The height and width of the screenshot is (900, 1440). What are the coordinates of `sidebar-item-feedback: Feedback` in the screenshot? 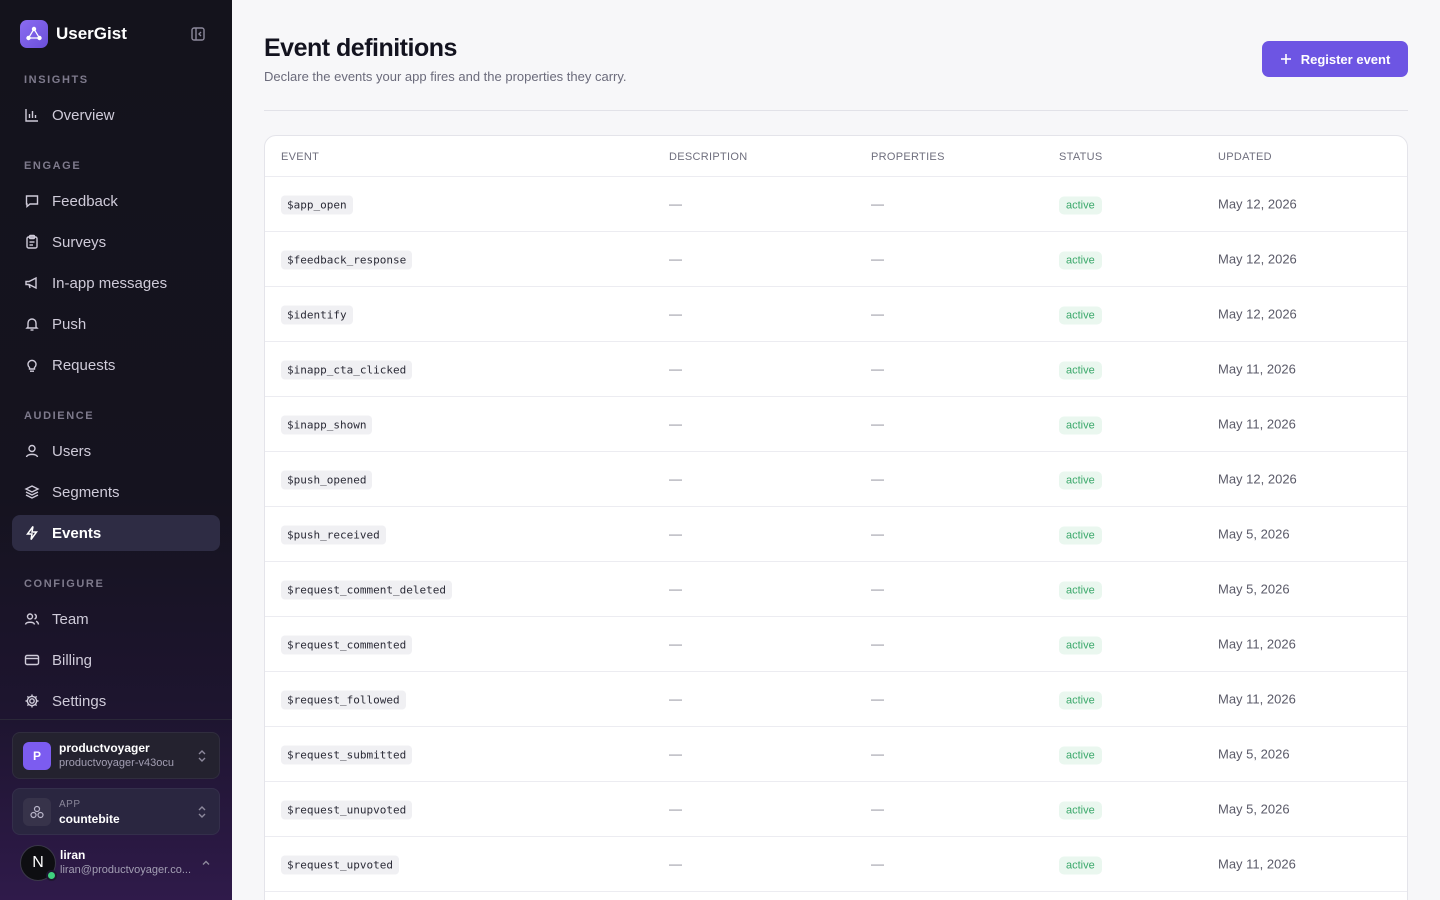 It's located at (116, 201).